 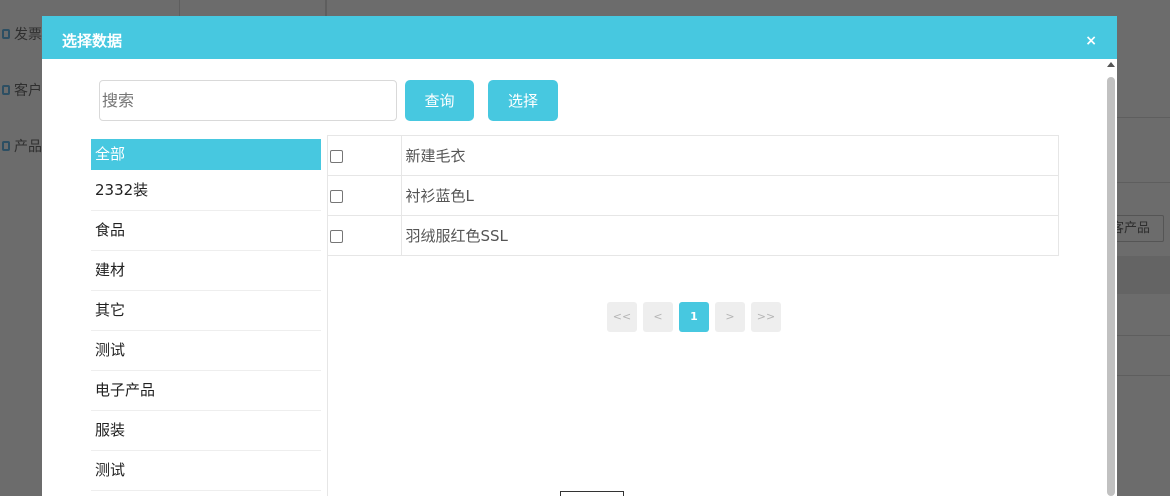 I want to click on scroll-up-icon, so click(x=1111, y=64).